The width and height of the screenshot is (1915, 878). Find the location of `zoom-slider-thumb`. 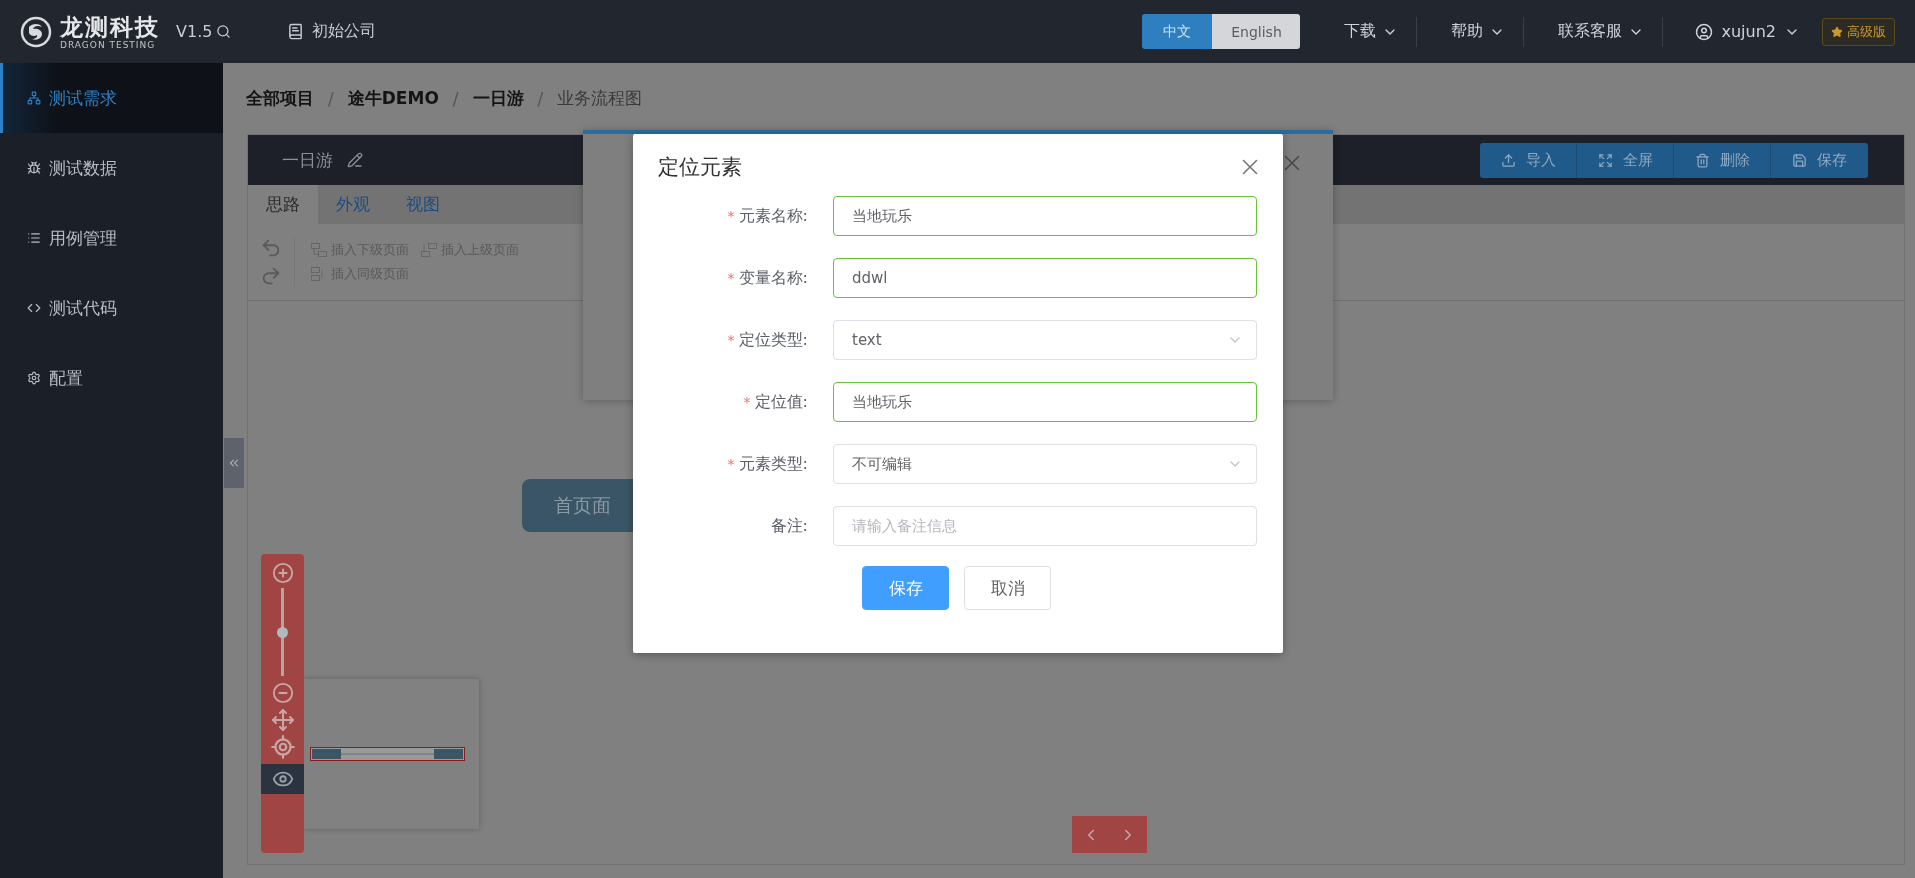

zoom-slider-thumb is located at coordinates (282, 632).